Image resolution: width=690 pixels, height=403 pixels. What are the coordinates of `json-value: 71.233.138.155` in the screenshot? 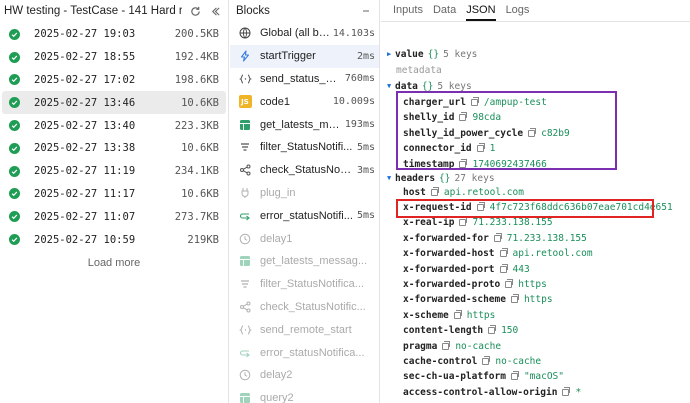 It's located at (512, 223).